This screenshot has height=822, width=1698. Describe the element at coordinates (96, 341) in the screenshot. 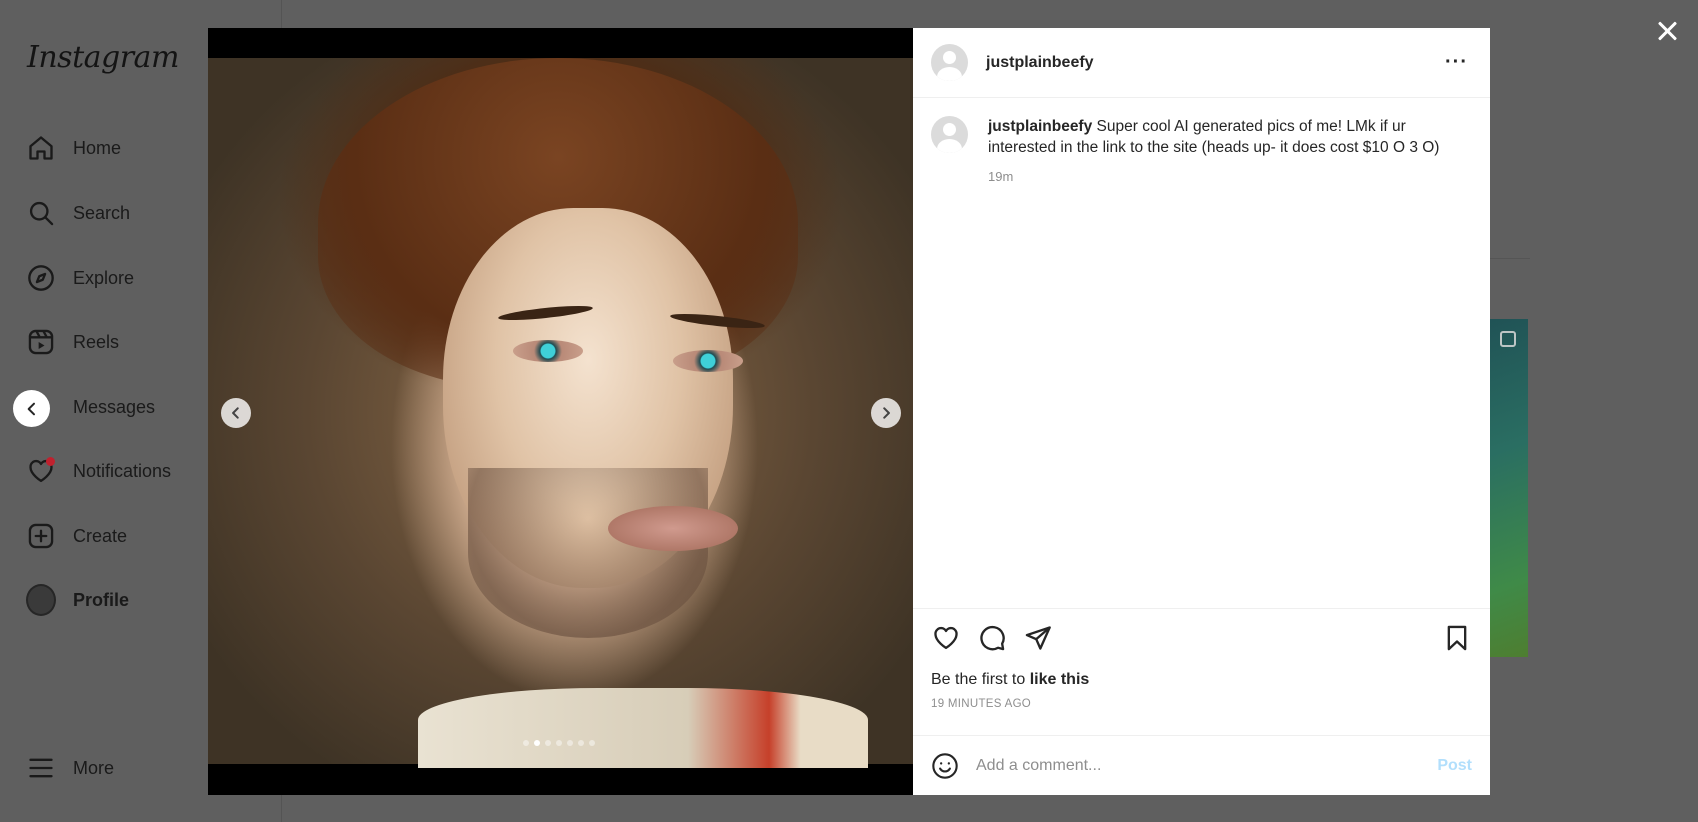

I see `sidebar-item-label: Reels` at that location.